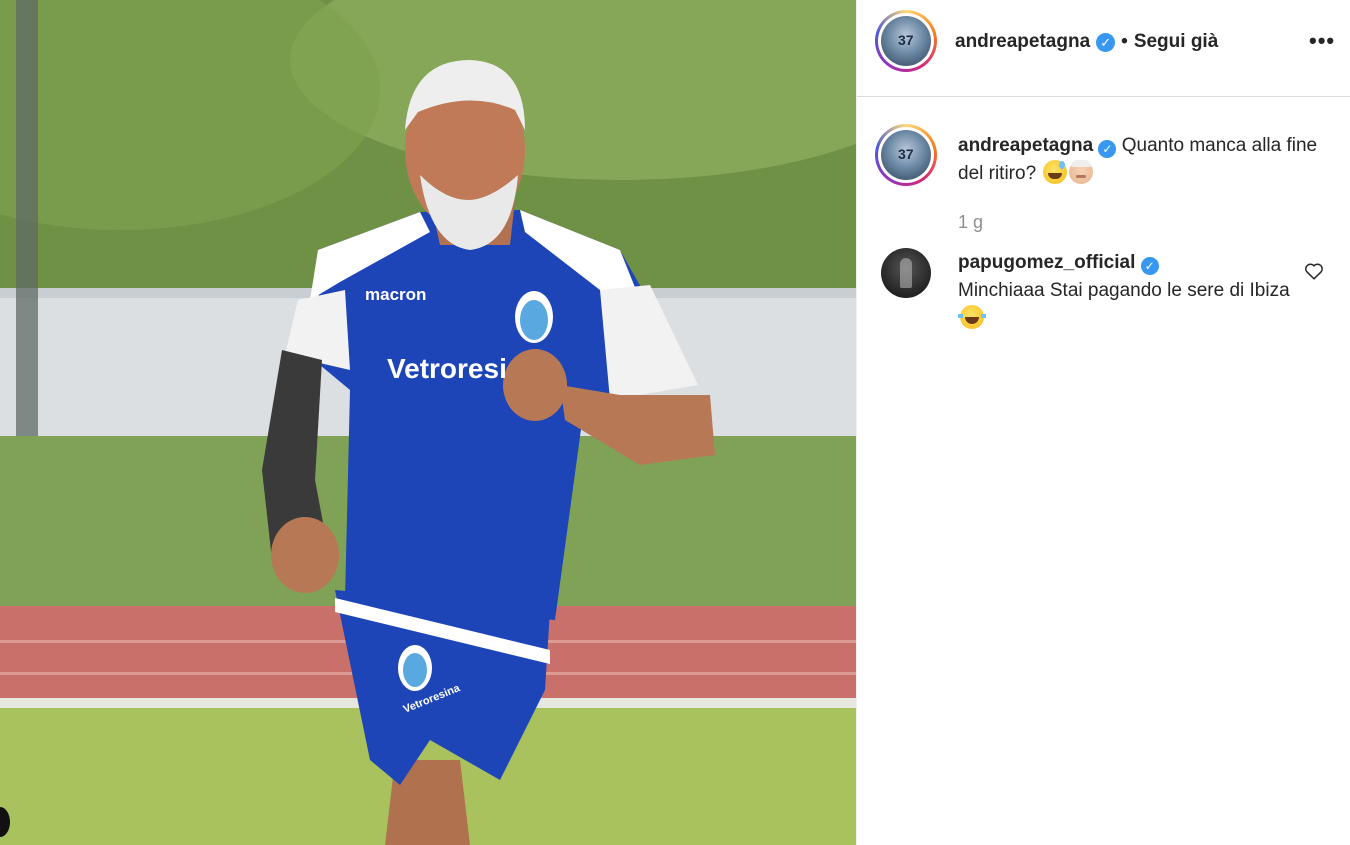  I want to click on following-button: Segui già, so click(1176, 42).